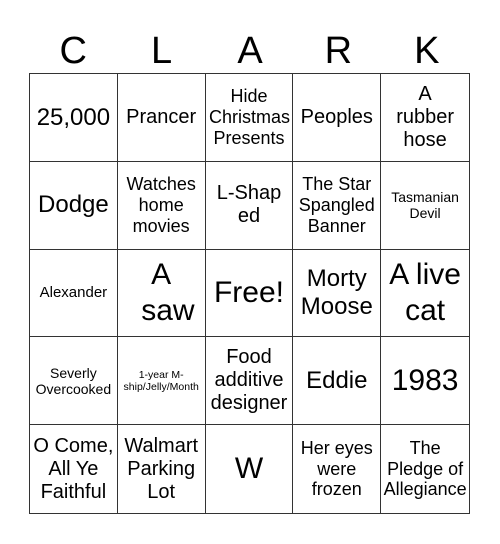  I want to click on bingo-cell: Watches home movies, so click(161, 205).